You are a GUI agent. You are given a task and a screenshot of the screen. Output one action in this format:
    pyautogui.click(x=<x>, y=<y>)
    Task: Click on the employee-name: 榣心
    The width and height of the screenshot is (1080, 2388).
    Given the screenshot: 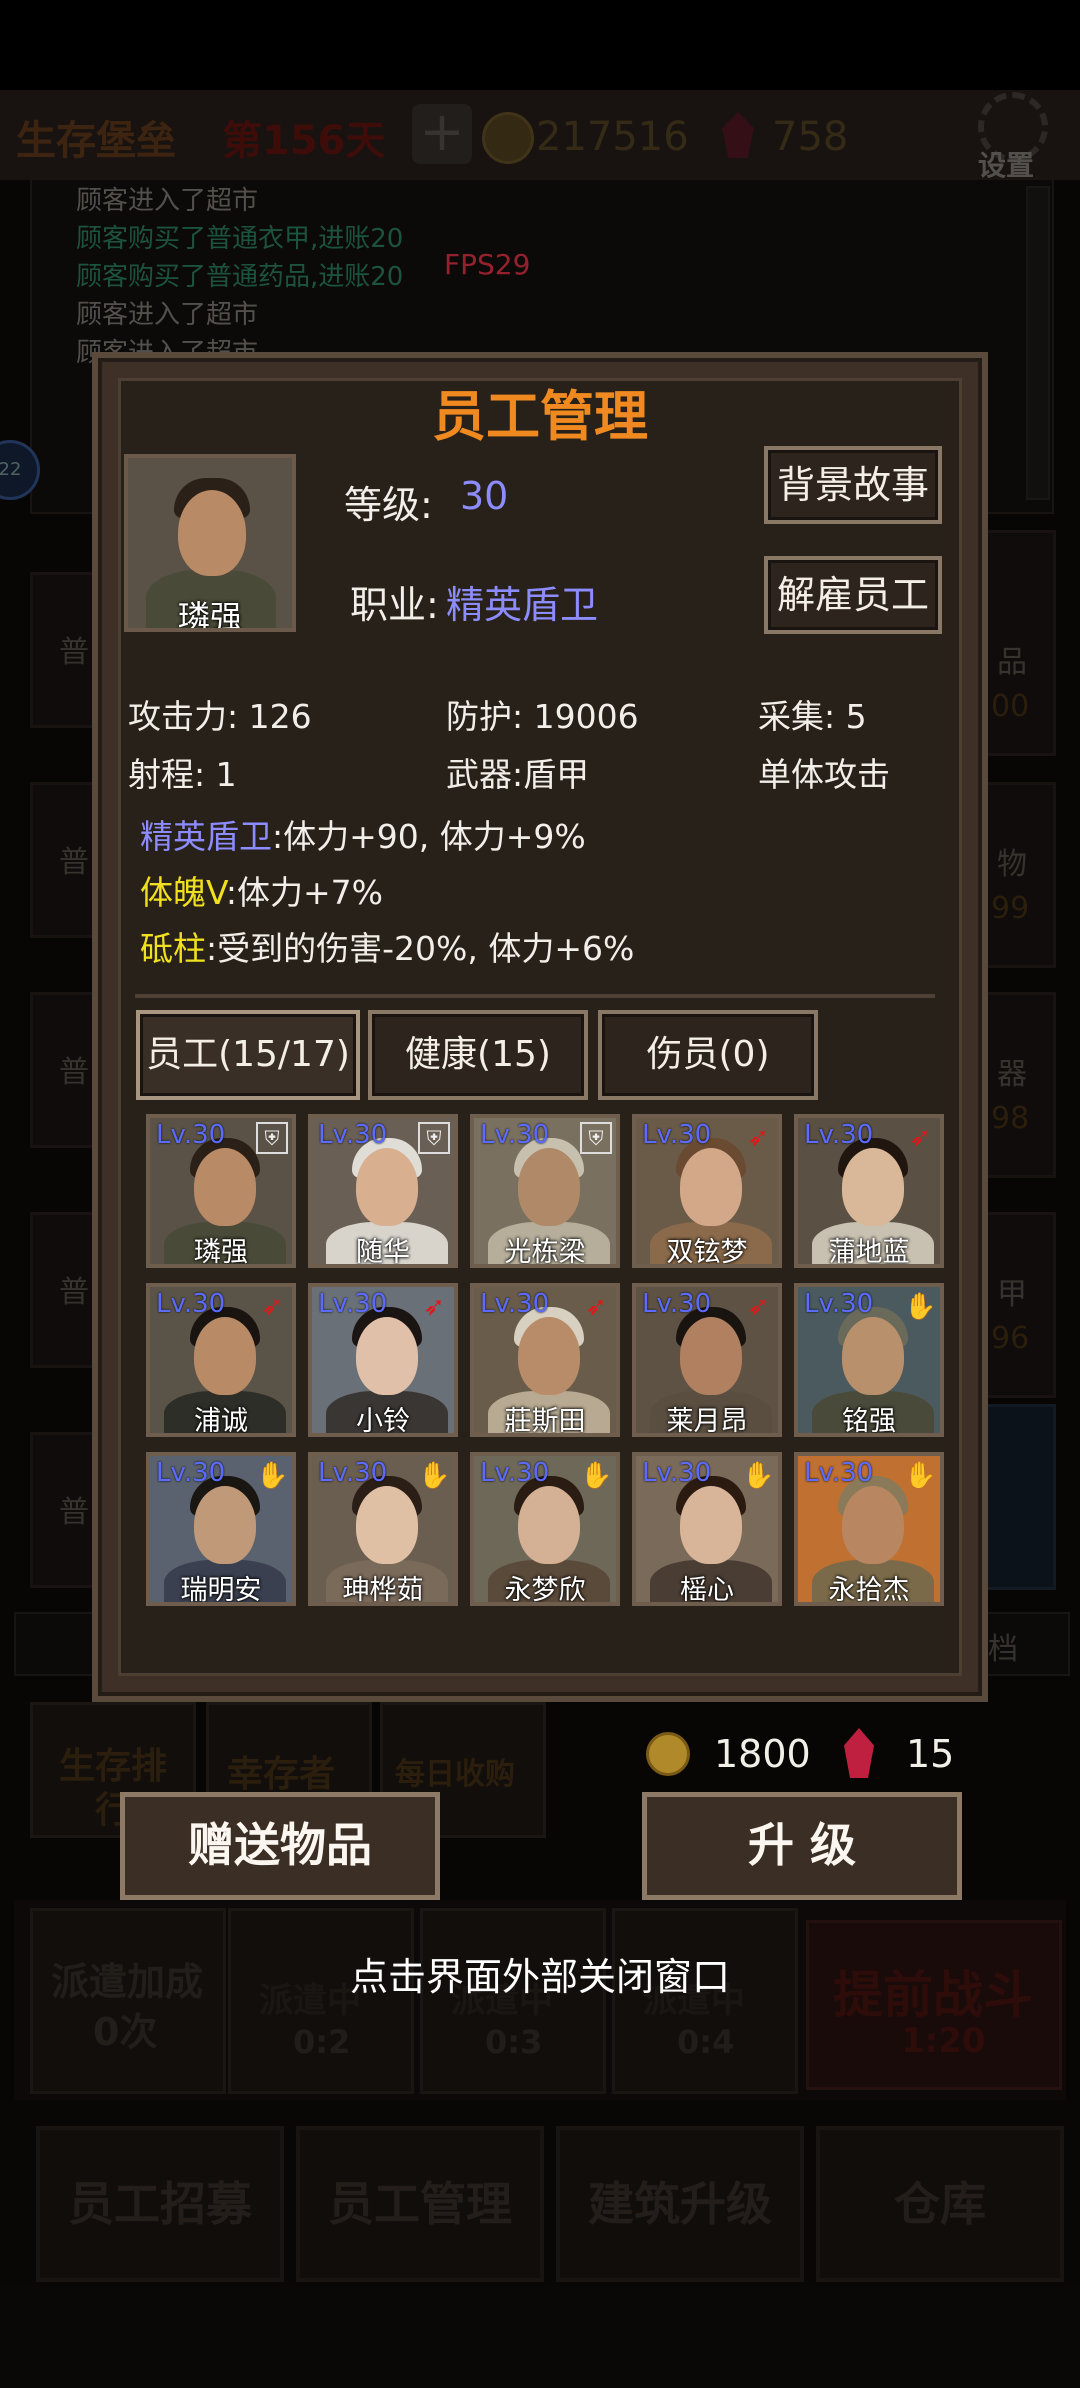 What is the action you would take?
    pyautogui.click(x=707, y=1590)
    